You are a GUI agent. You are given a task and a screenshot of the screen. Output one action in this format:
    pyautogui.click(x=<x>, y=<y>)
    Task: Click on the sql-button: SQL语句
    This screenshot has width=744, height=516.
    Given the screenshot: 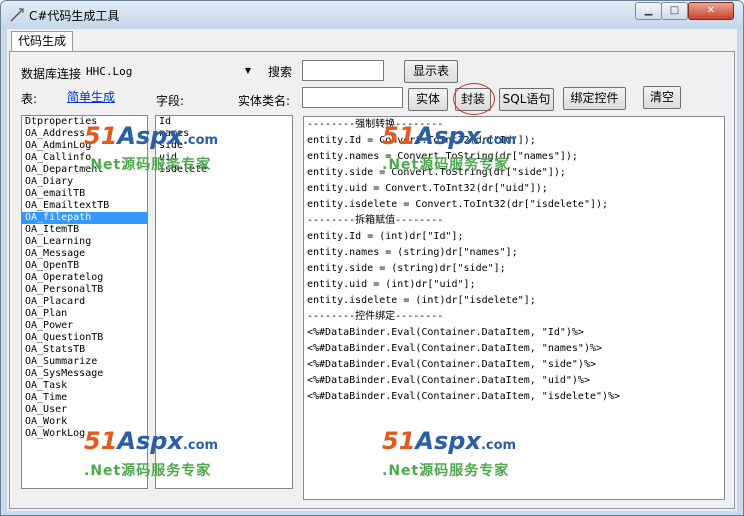 What is the action you would take?
    pyautogui.click(x=526, y=99)
    